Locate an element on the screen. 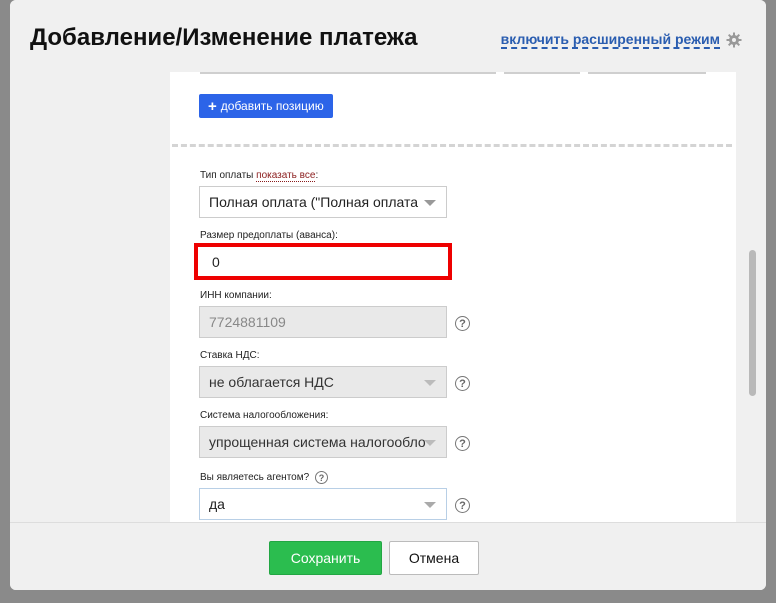 The width and height of the screenshot is (776, 603). inn-label: ИНН компании: is located at coordinates (236, 295).